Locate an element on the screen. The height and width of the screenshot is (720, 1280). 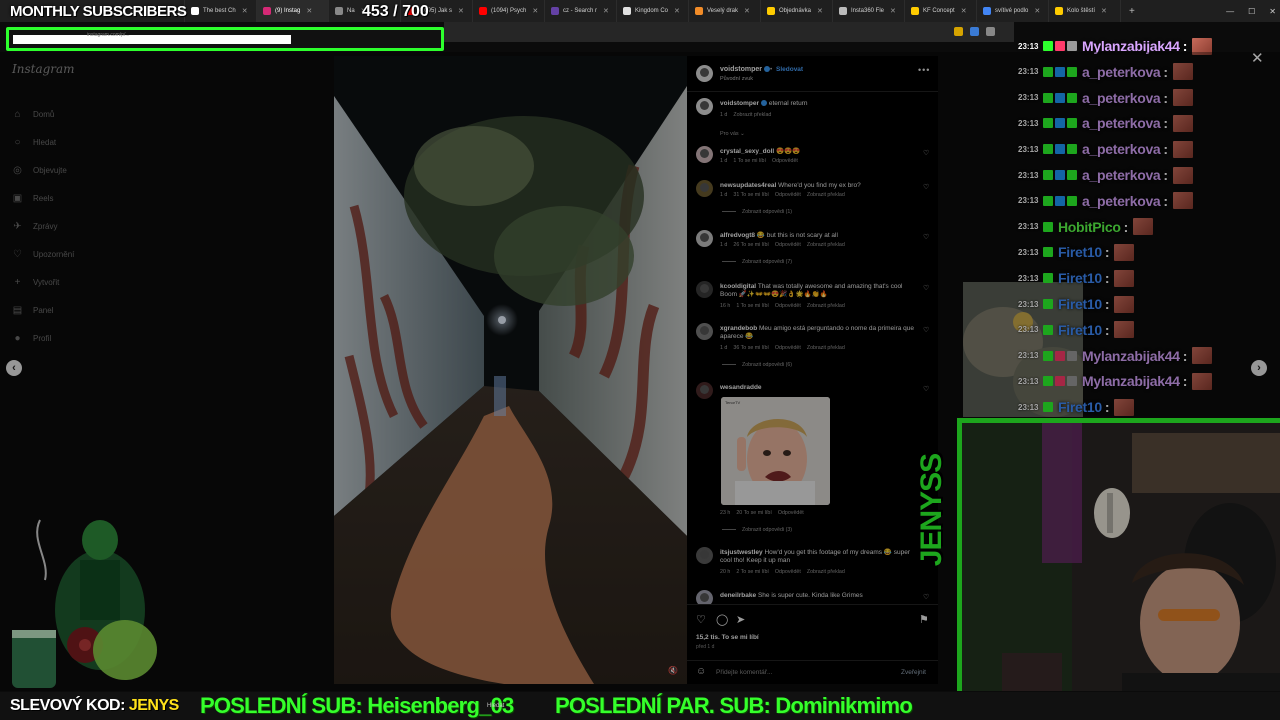
new-tab-button: + is located at coordinates (1132, 11).